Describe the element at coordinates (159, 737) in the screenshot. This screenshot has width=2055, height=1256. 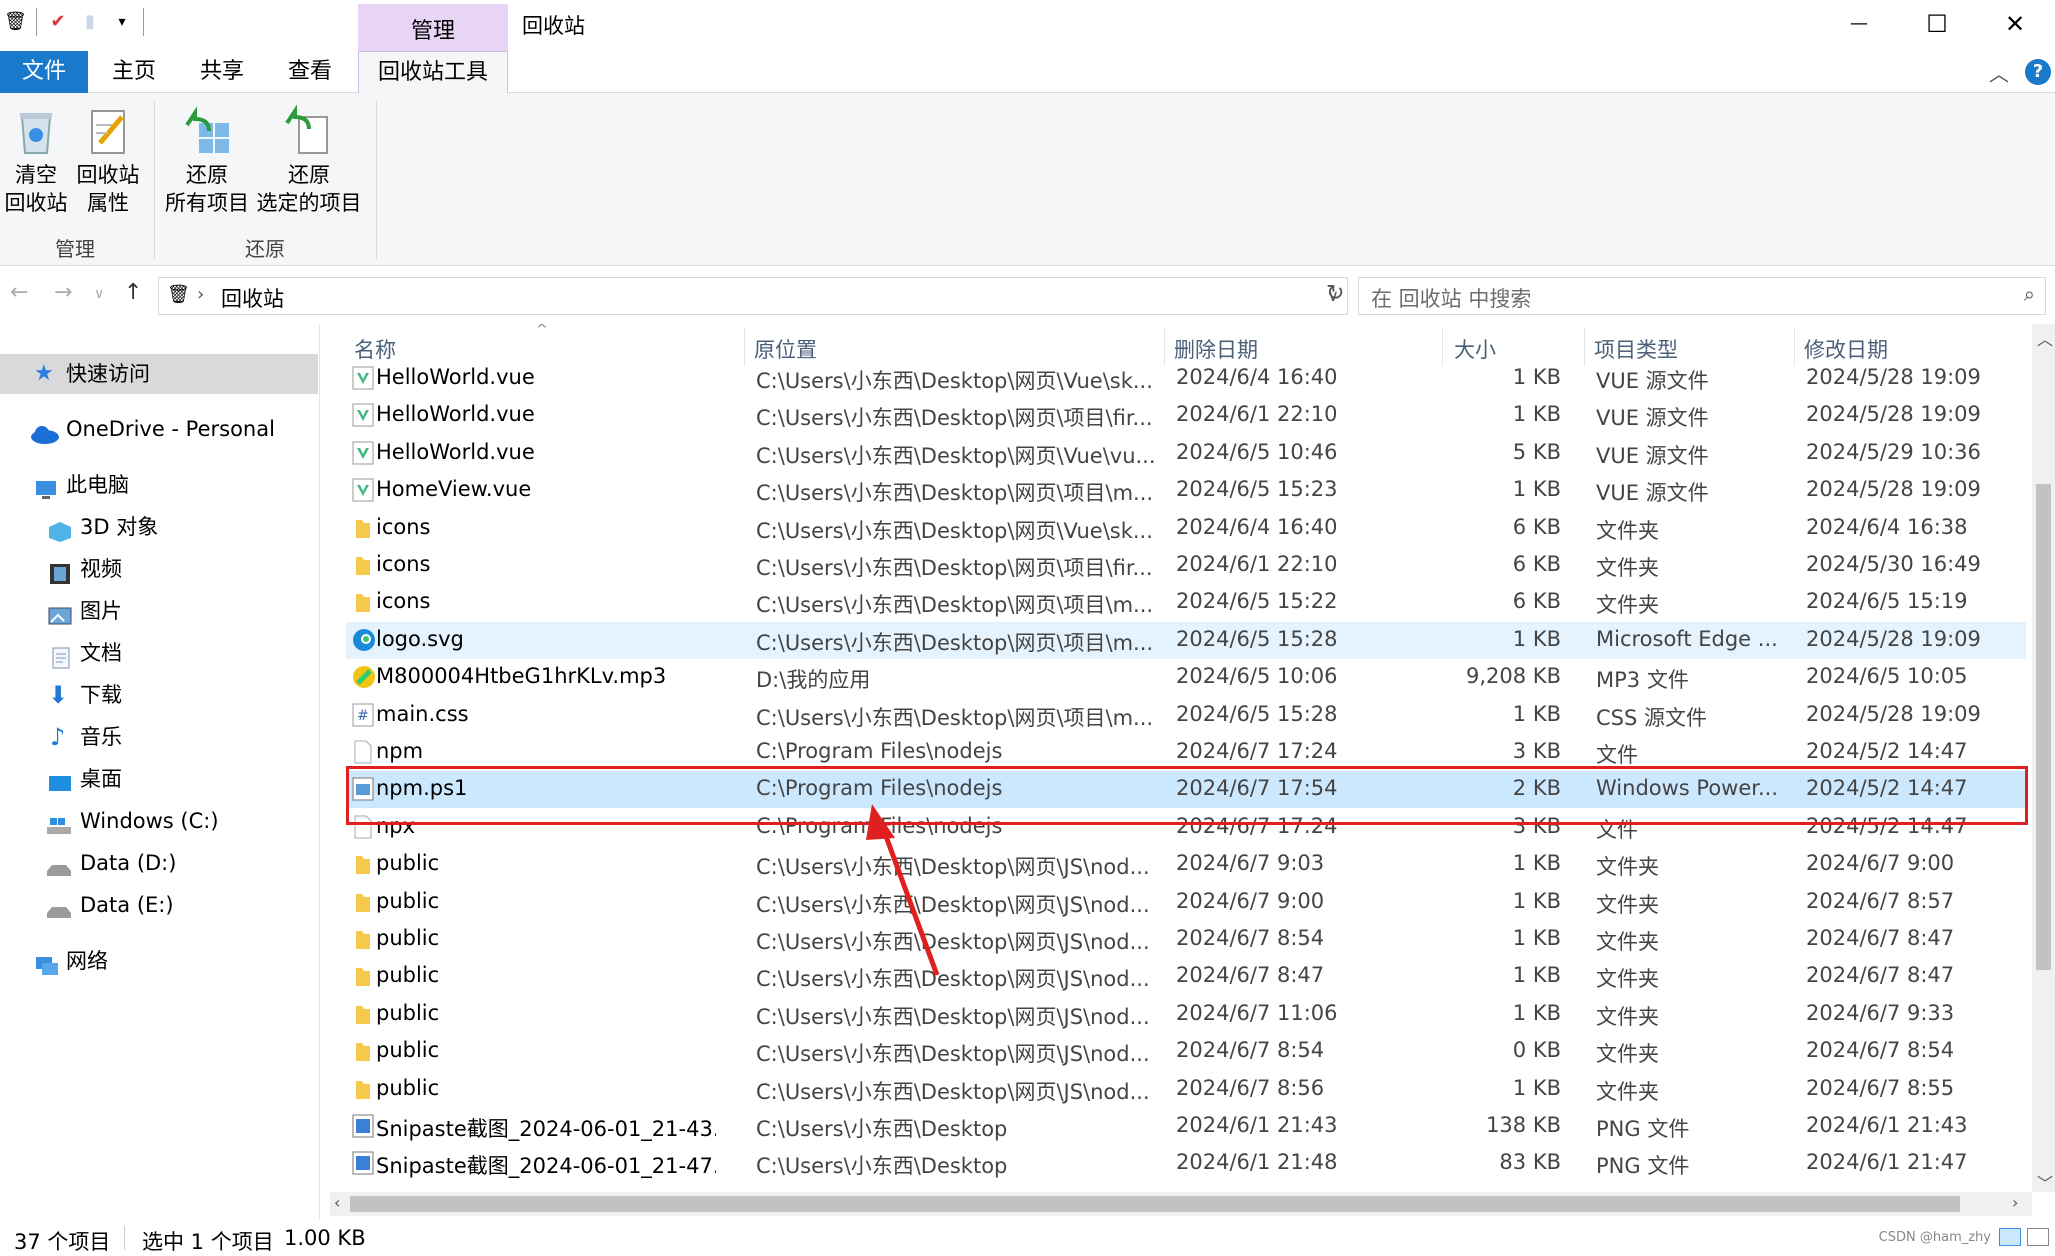
I see `nav-music: ♪ 音乐` at that location.